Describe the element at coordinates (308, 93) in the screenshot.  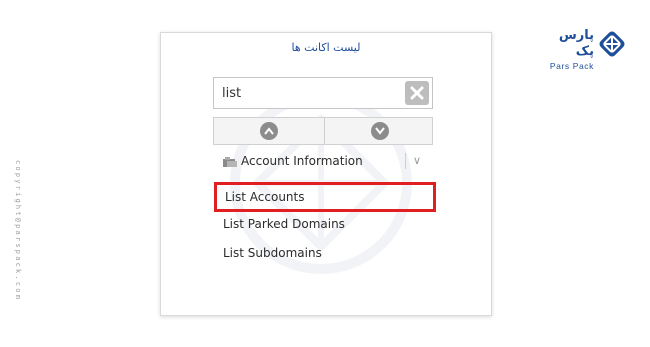
I see `search-input` at that location.